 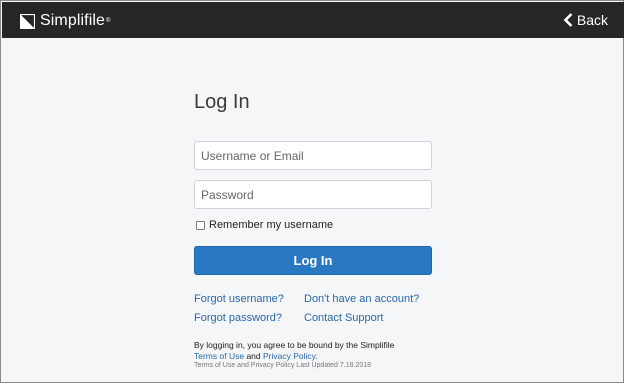 I want to click on brand-name: Simplifile, so click(x=73, y=20).